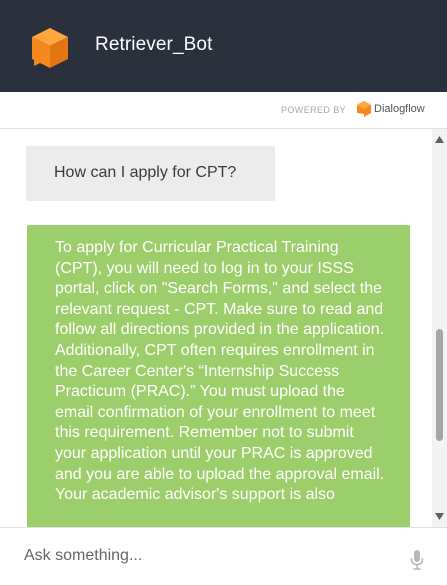 Image resolution: width=447 pixels, height=585 pixels. I want to click on bot-title: Retriever_Bot, so click(154, 44).